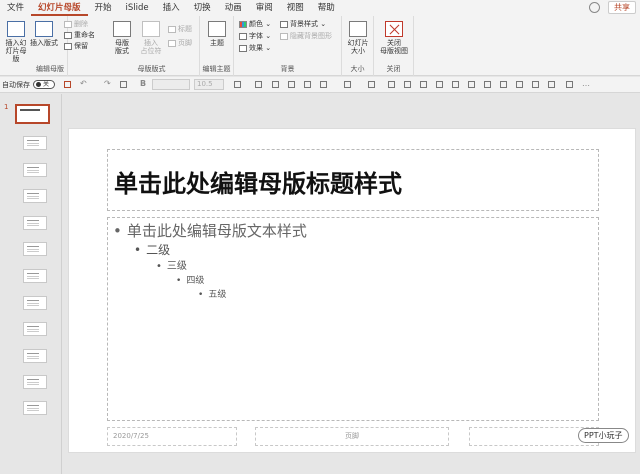 The image size is (640, 474). What do you see at coordinates (210, 230) in the screenshot?
I see `text-level-1: 单击此处编辑母版文本样式` at bounding box center [210, 230].